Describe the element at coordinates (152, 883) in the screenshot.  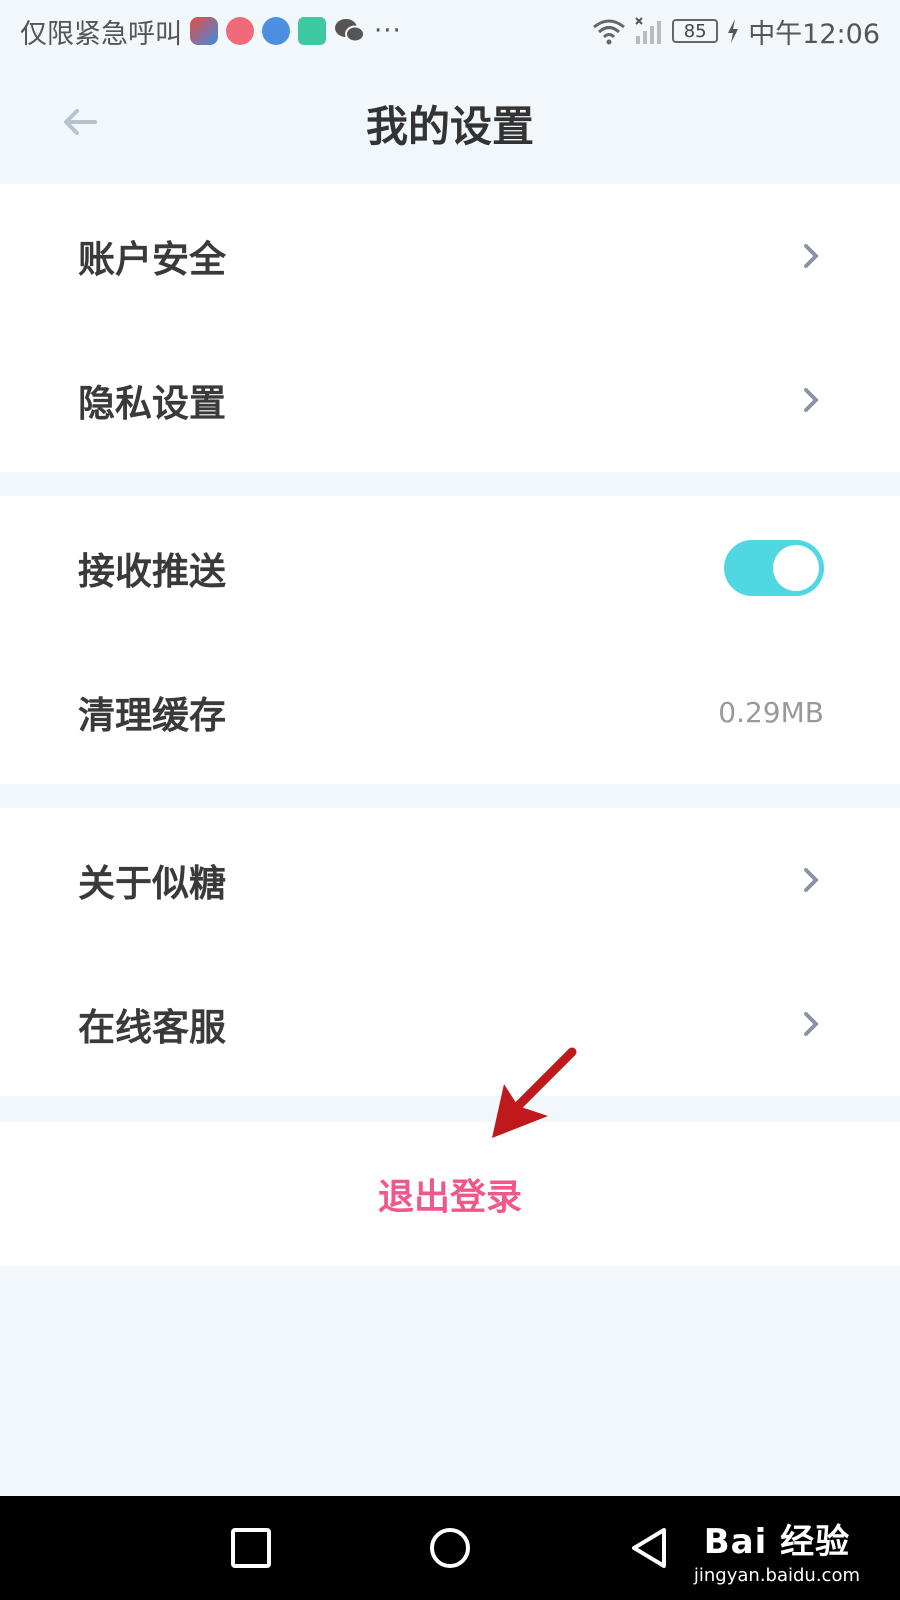
I see `settings-item-label: 关于似糖` at that location.